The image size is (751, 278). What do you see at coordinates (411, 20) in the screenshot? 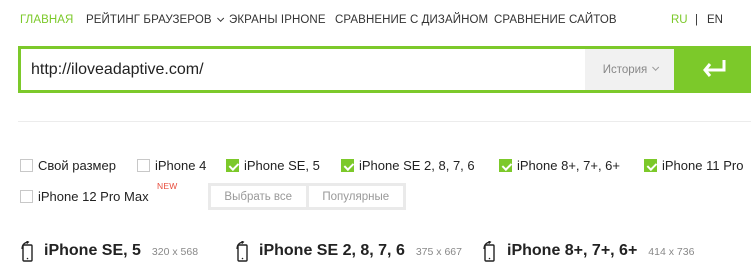
I see `nav-link-design-compare: СРАВНЕНИЕ С ДИЗАЙНОМ` at bounding box center [411, 20].